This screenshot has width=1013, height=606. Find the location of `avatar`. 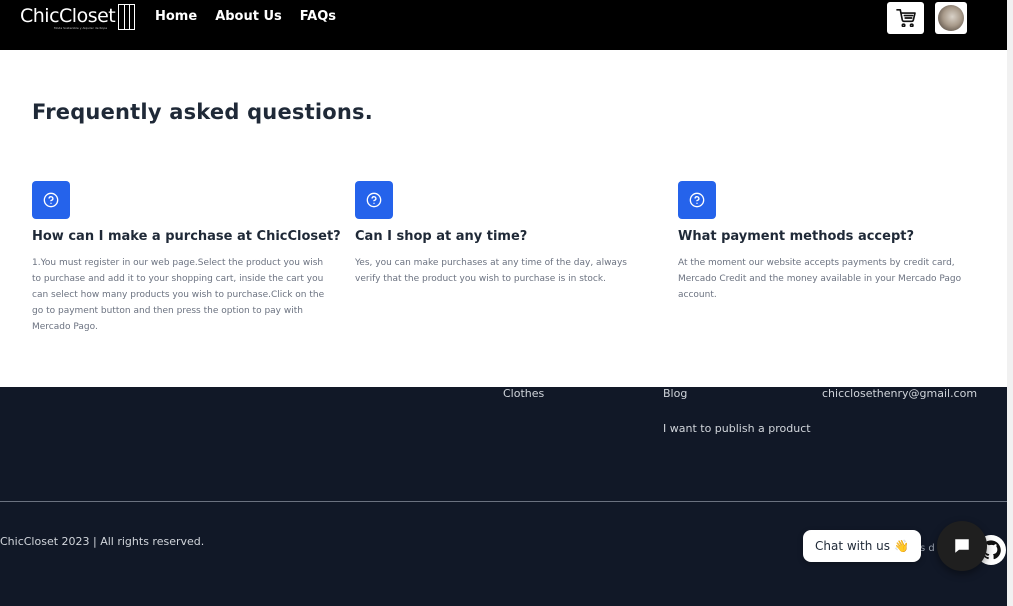

avatar is located at coordinates (951, 18).